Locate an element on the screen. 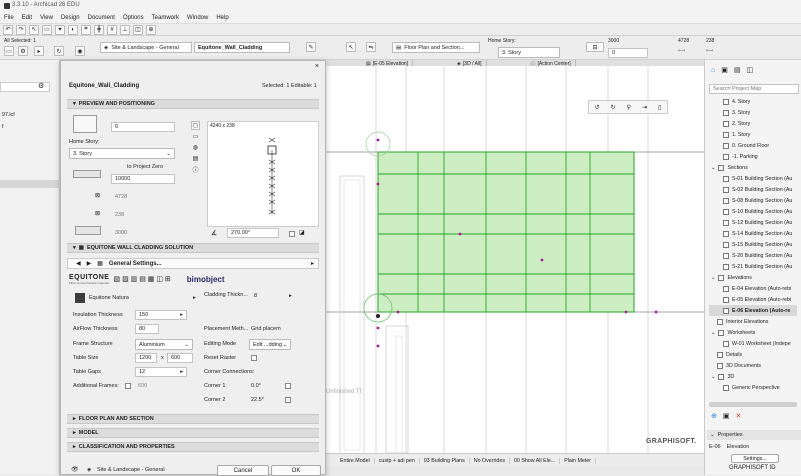  rotate-right-icon: ↻ is located at coordinates (613, 107).